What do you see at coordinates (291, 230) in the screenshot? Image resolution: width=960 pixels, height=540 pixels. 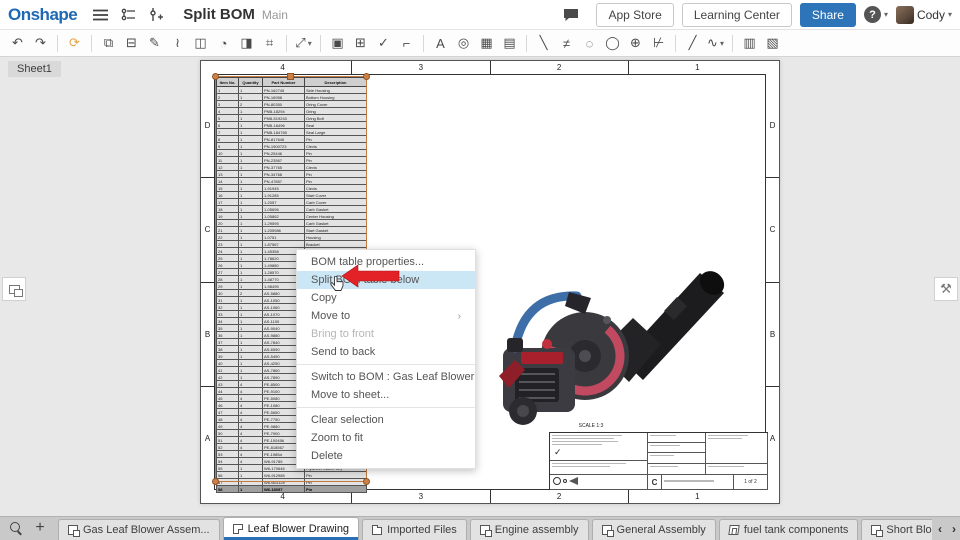 I see `table-row: 21 1 1-205986 Start Gasket` at bounding box center [291, 230].